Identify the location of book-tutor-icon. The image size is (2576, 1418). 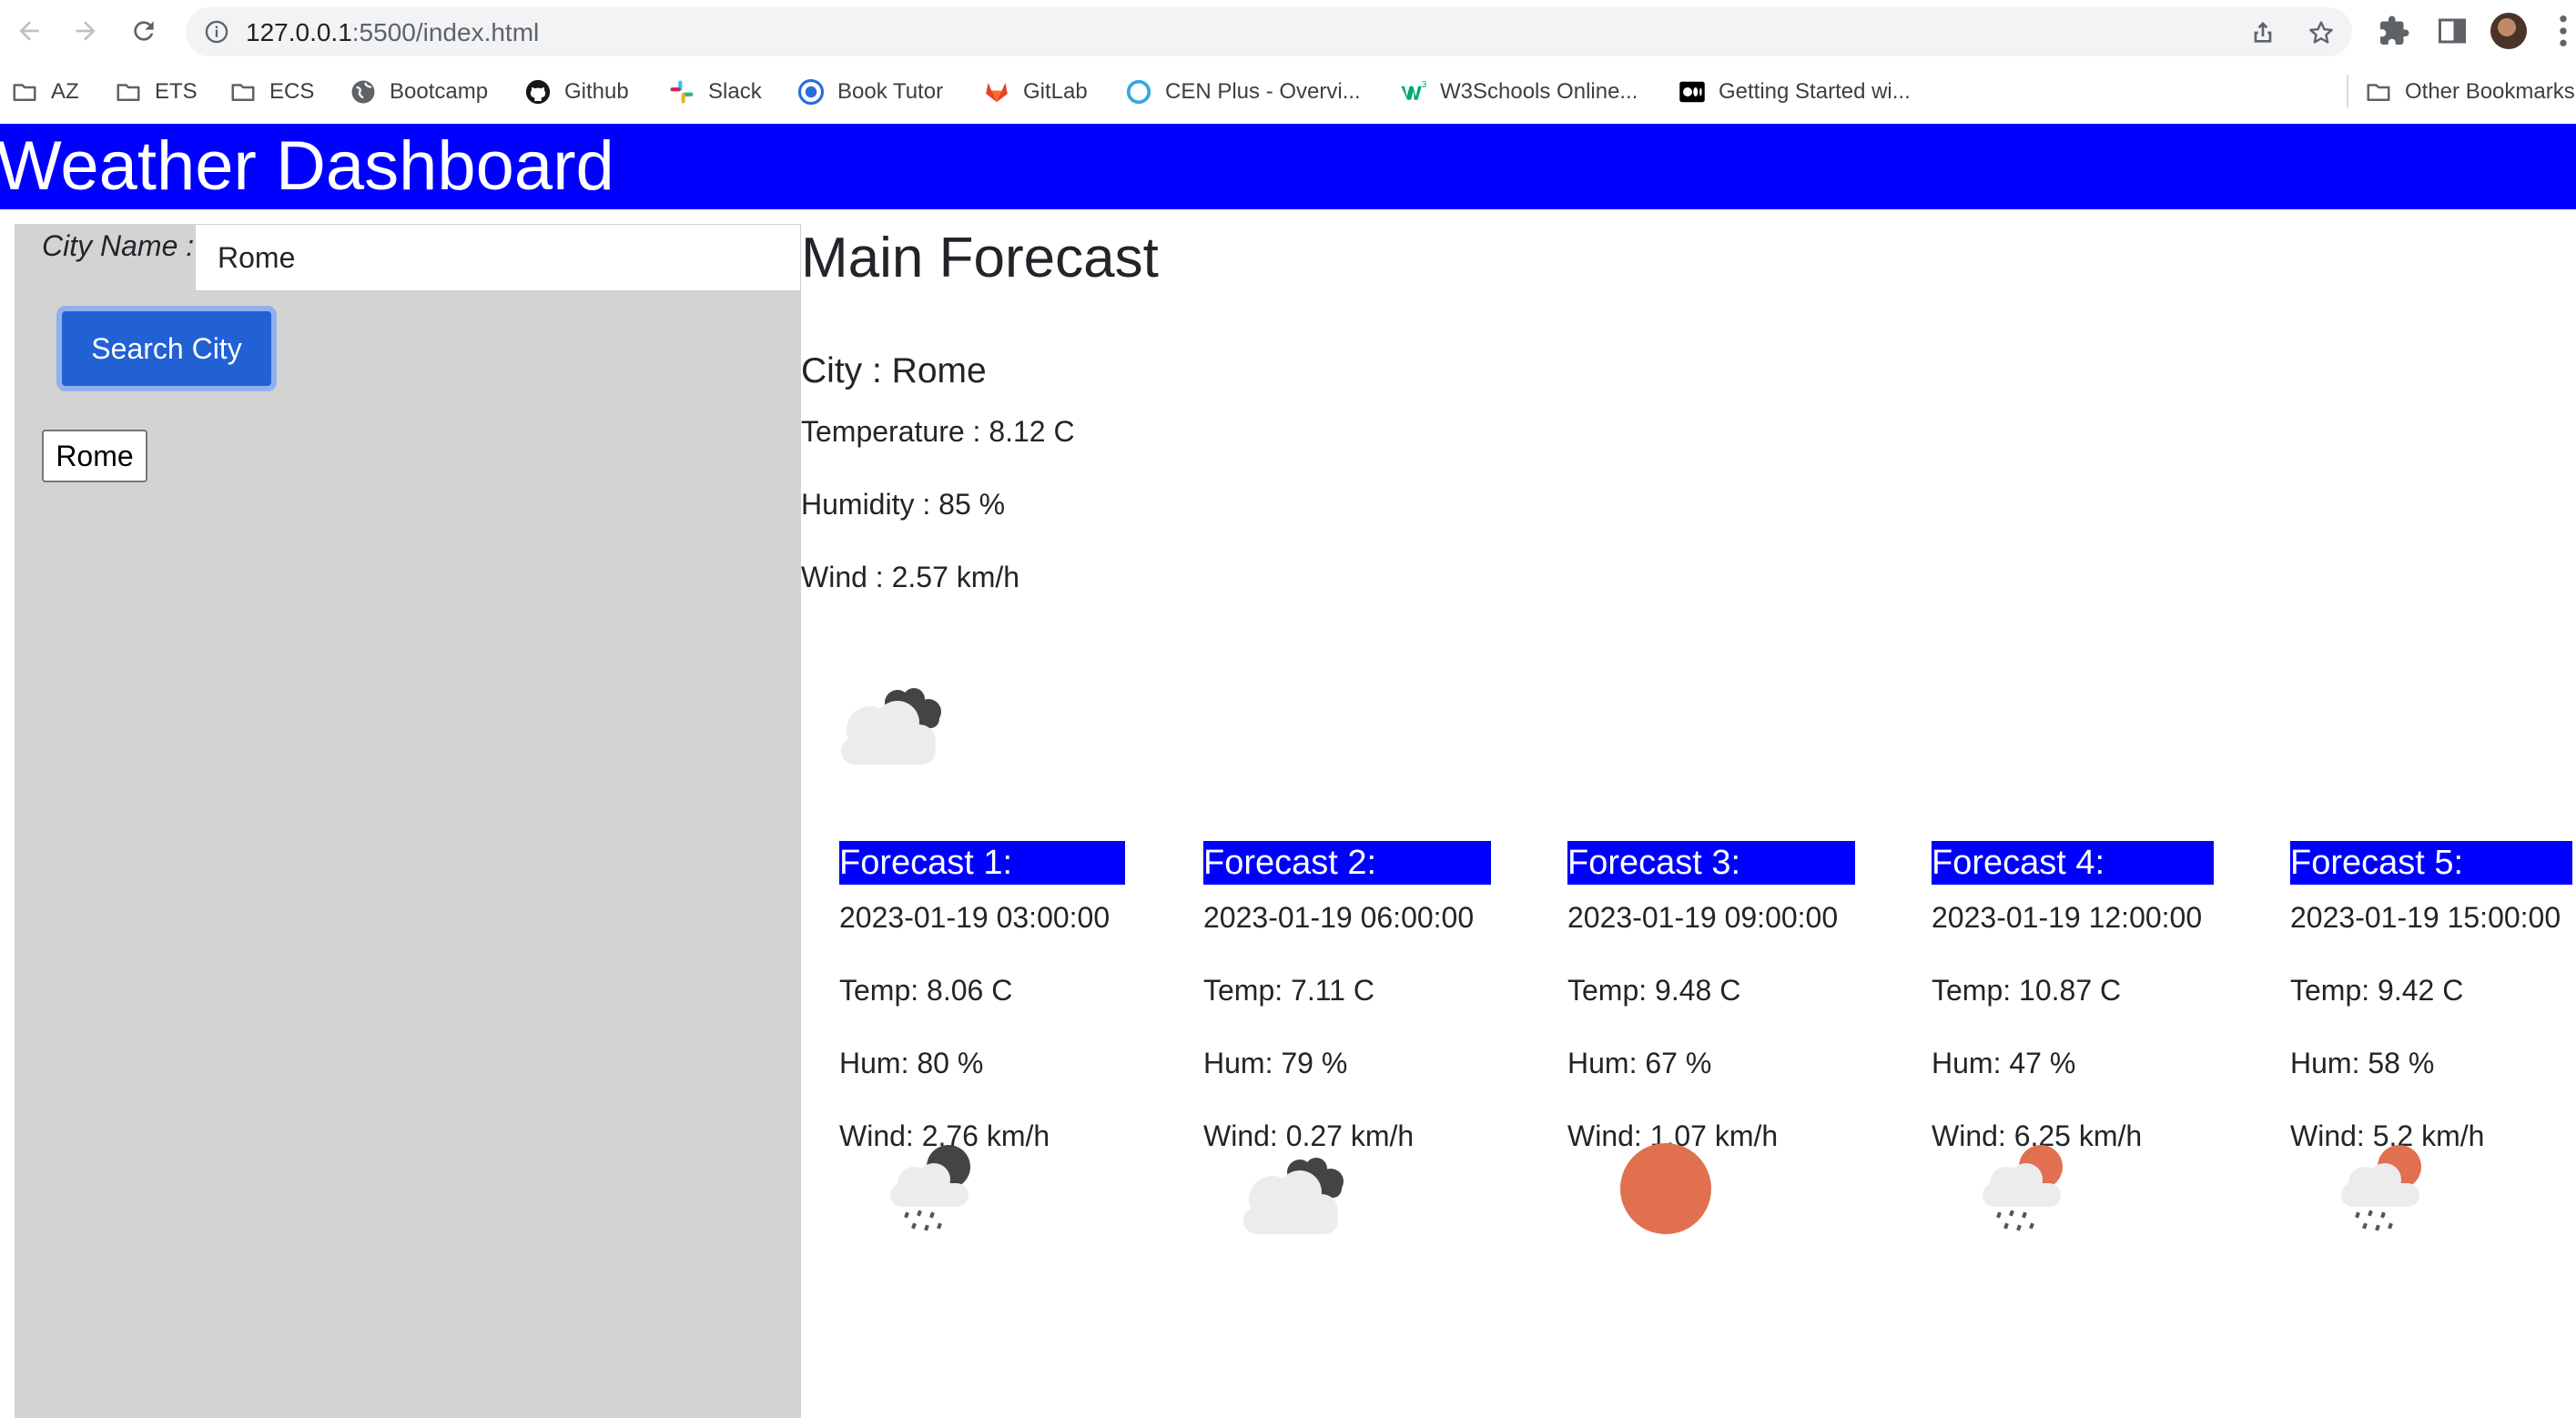
(811, 92).